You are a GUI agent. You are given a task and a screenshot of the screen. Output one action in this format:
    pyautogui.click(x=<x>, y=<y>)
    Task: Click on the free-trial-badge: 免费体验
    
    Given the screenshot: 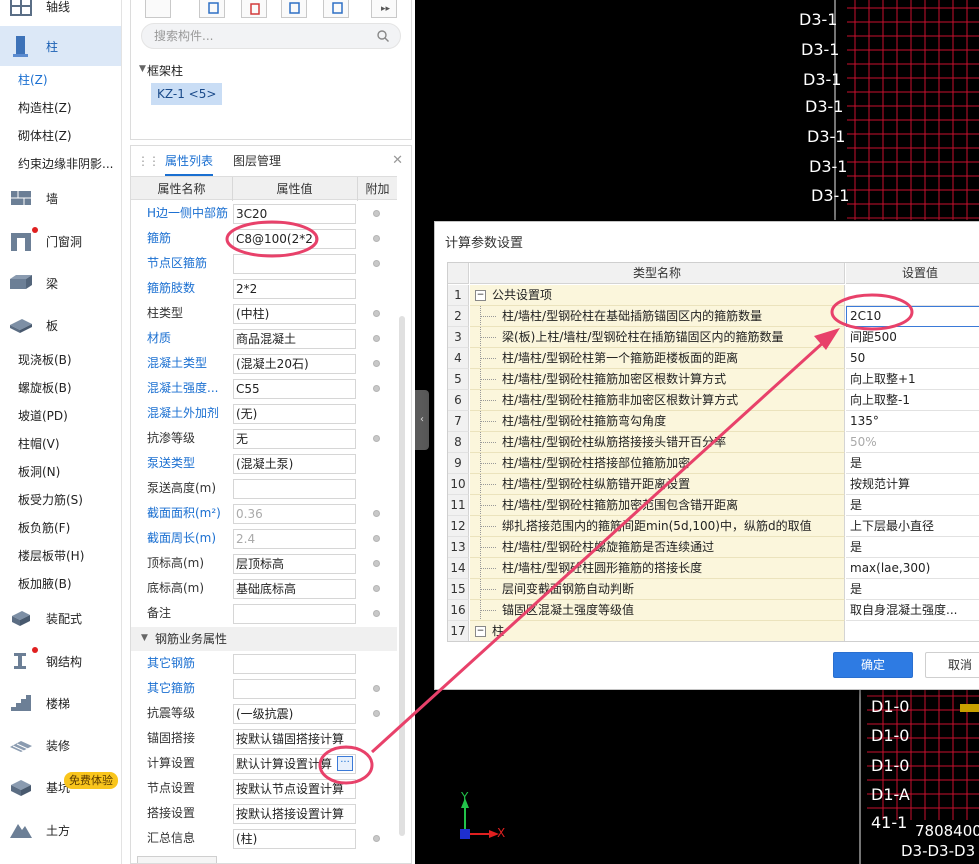 What is the action you would take?
    pyautogui.click(x=91, y=780)
    